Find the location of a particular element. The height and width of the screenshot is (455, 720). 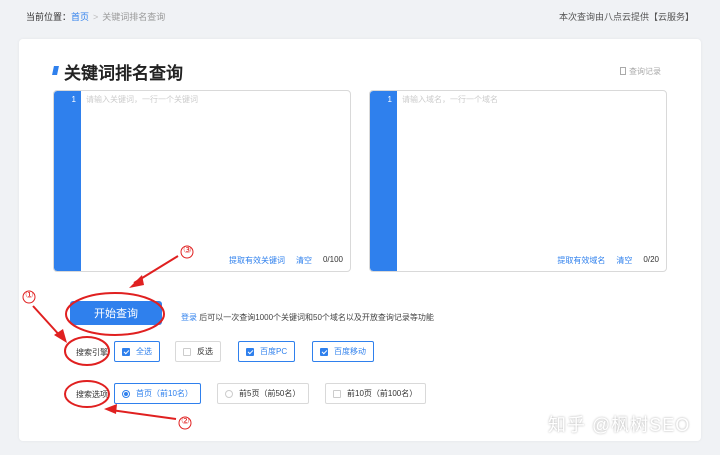

document-icon is located at coordinates (623, 71).